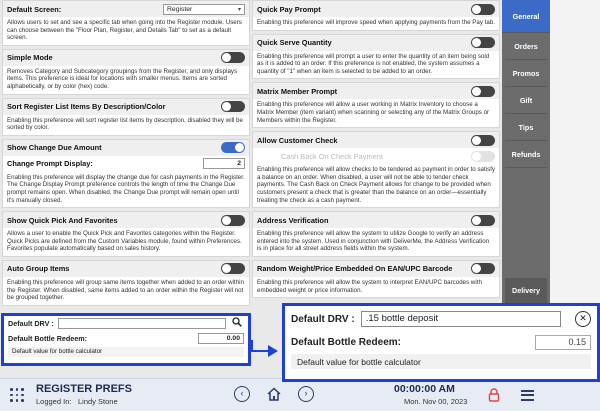 The image size is (600, 411). Describe the element at coordinates (17, 395) in the screenshot. I see `grid-menu-icon` at that location.